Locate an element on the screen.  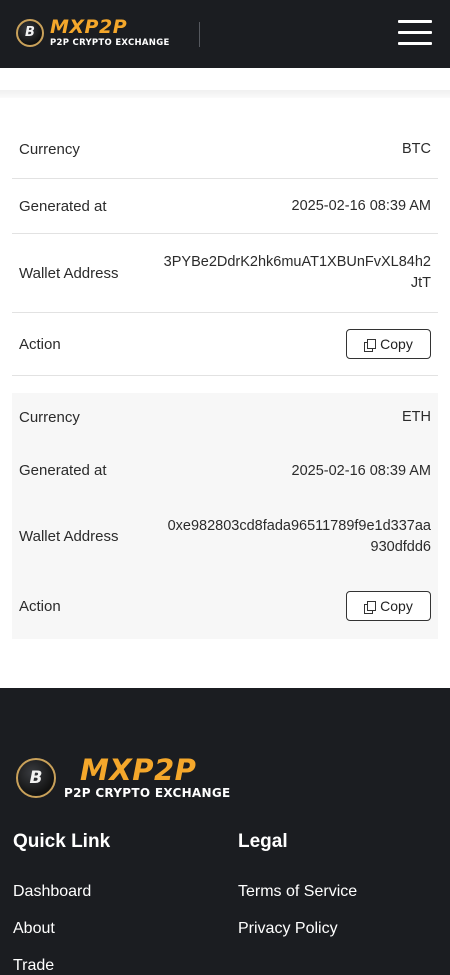
footer-link-terms: Terms of Service is located at coordinates (297, 892).